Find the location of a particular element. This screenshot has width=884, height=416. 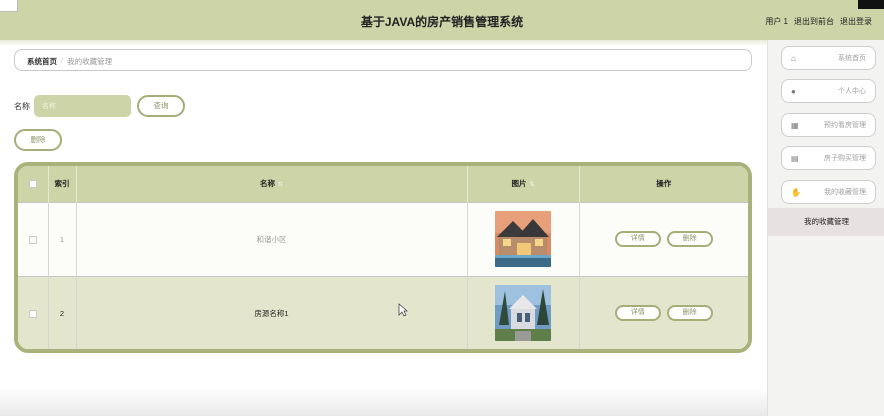

column-header-actions: 操作 is located at coordinates (663, 184).